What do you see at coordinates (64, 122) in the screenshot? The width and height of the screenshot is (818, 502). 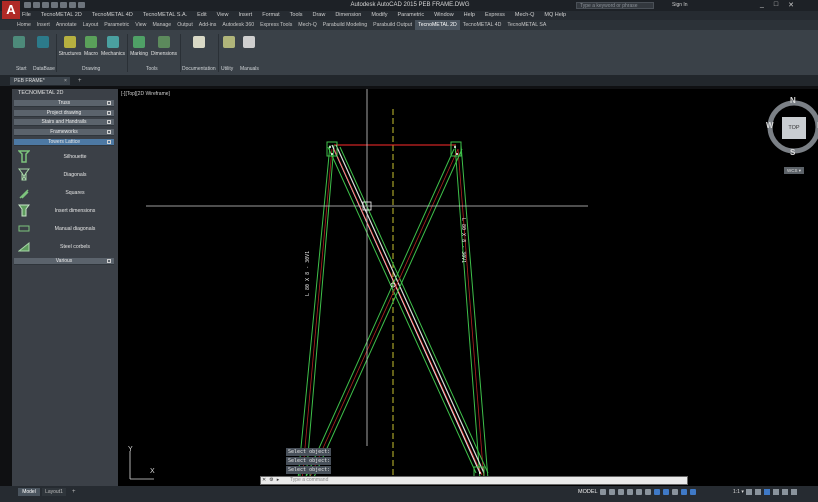 I see `palette-category-stairs: Stairs and Handrails` at bounding box center [64, 122].